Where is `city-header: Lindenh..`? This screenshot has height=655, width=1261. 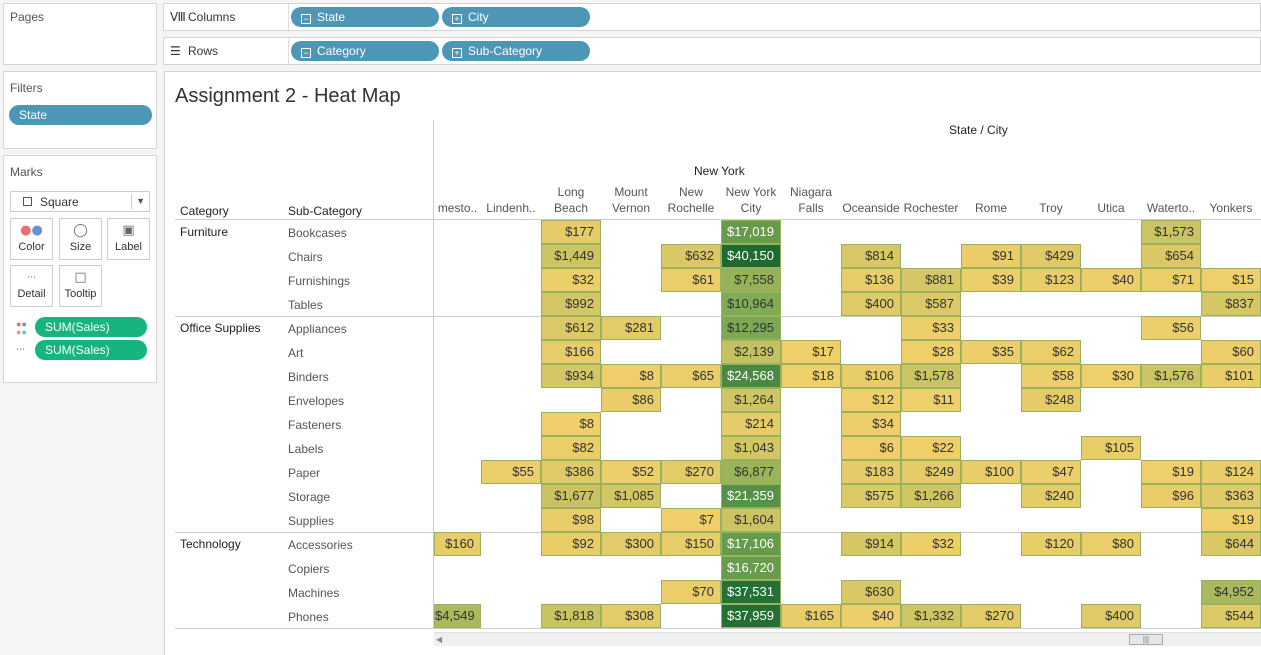 city-header: Lindenh.. is located at coordinates (511, 208).